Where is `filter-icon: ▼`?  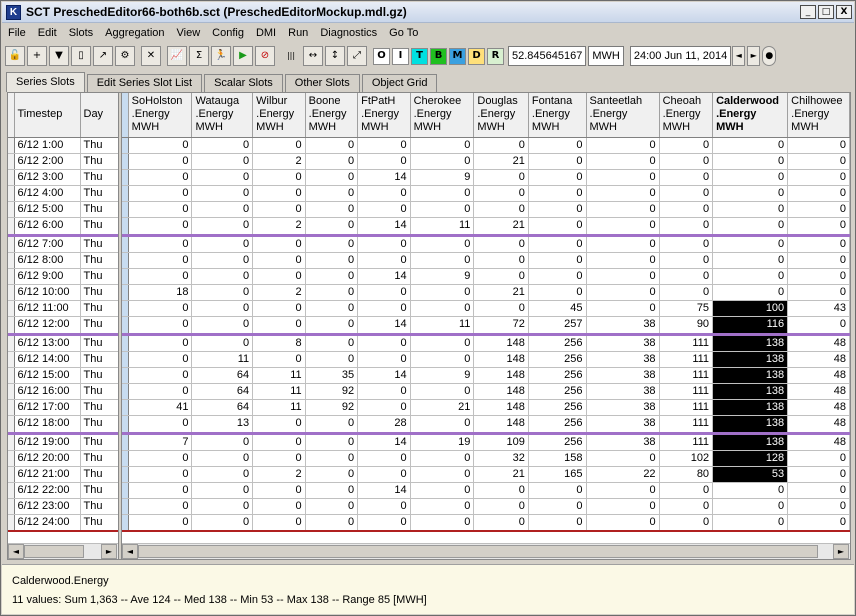
filter-icon: ▼ is located at coordinates (59, 56).